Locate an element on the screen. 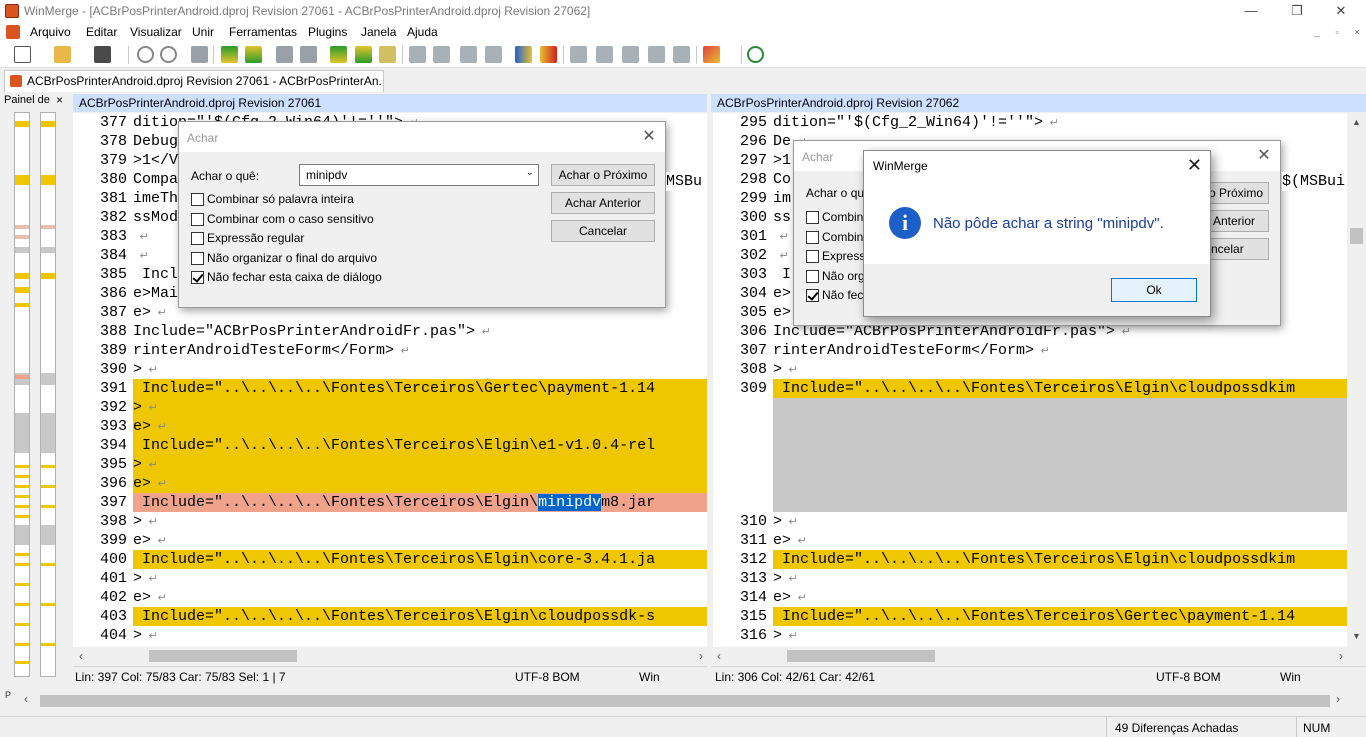 The width and height of the screenshot is (1366, 737). right-hscroll-thumb is located at coordinates (861, 656).